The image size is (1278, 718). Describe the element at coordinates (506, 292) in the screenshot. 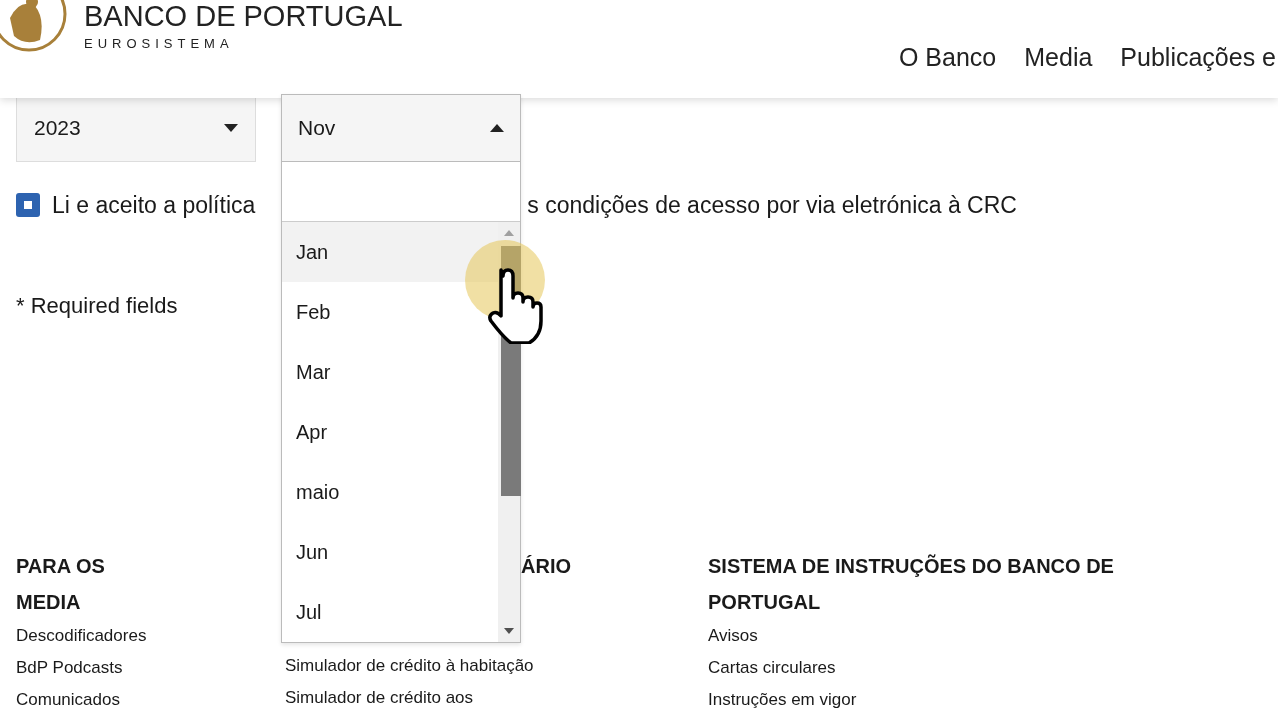

I see `pointer-cursor-icon` at that location.